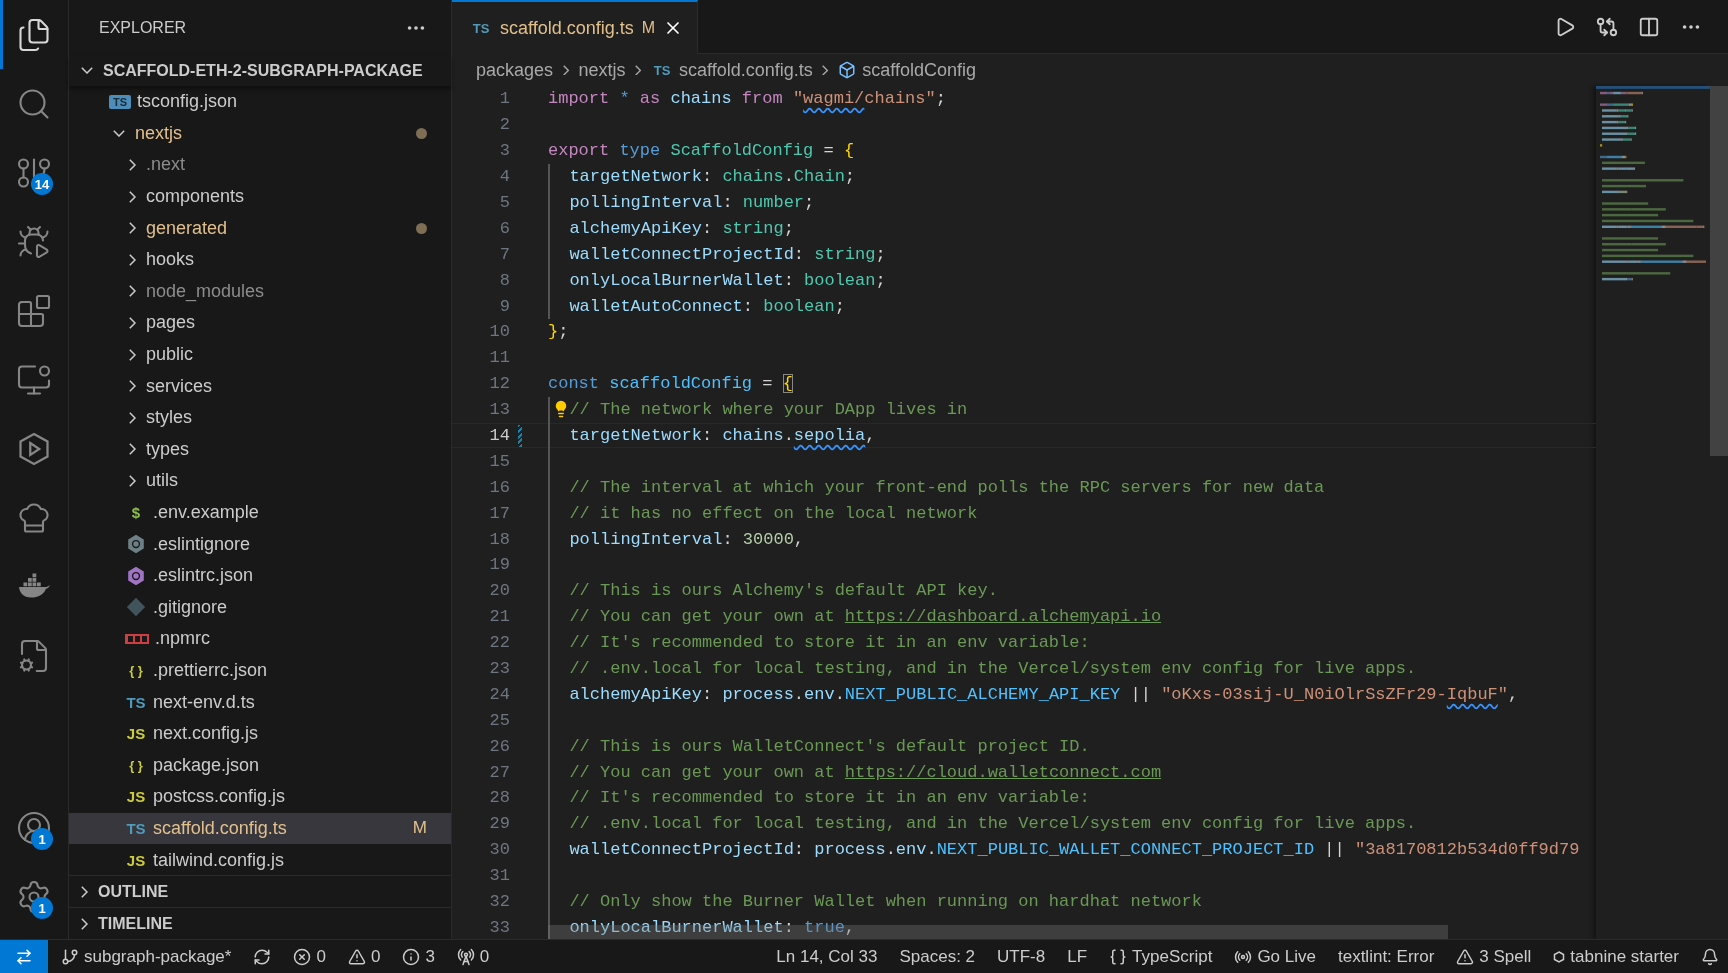 This screenshot has width=1728, height=973. I want to click on hexagon-file-icon, so click(136, 575).